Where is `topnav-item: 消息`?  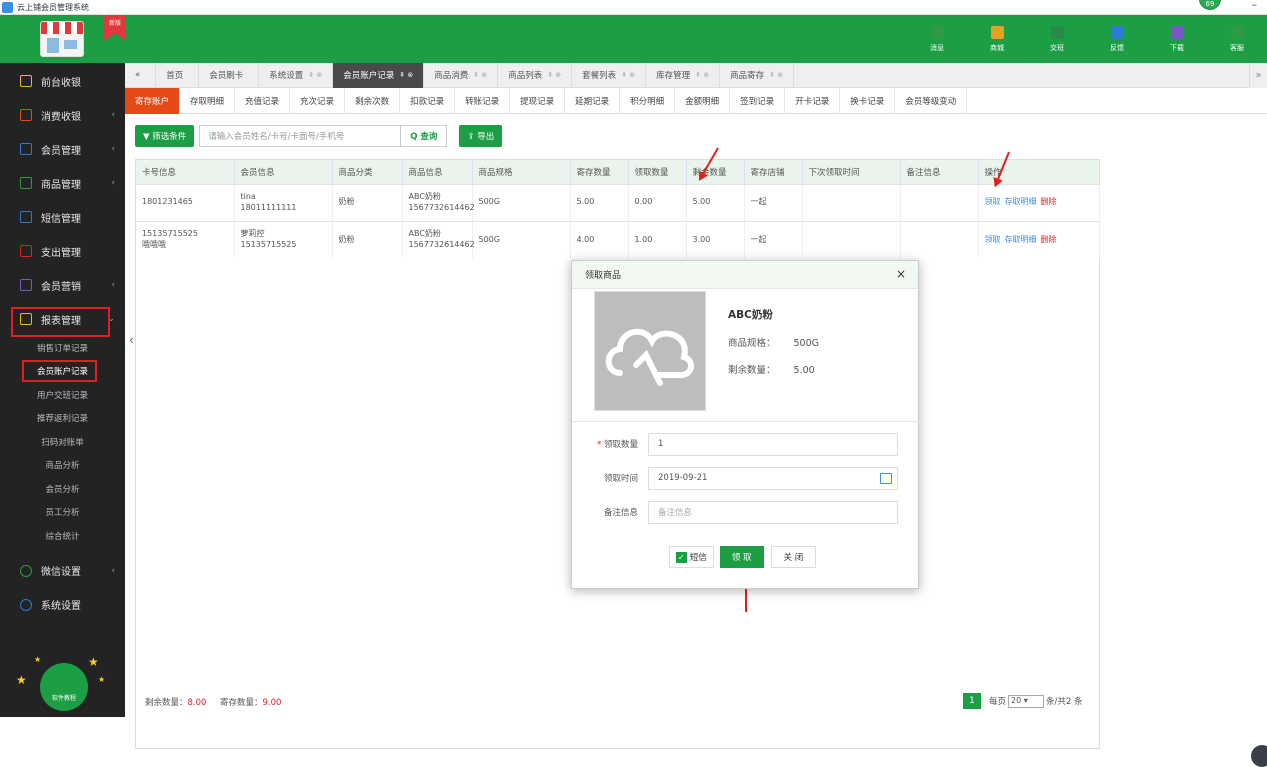
topnav-item: 消息 is located at coordinates (937, 39).